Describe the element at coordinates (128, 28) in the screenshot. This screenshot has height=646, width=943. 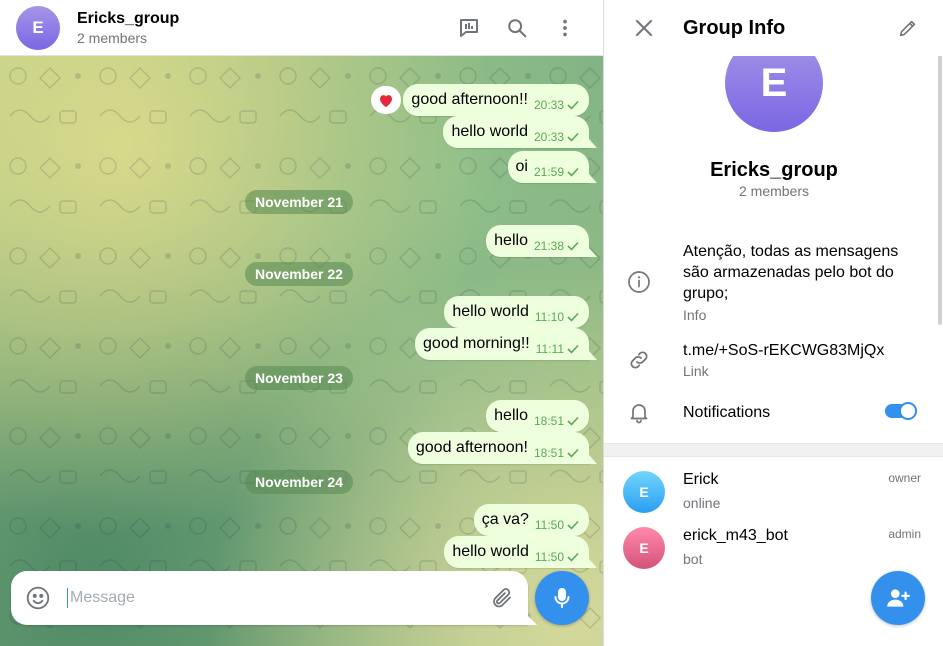
I see `chat-header-titles: Ericks_group 2 members` at that location.